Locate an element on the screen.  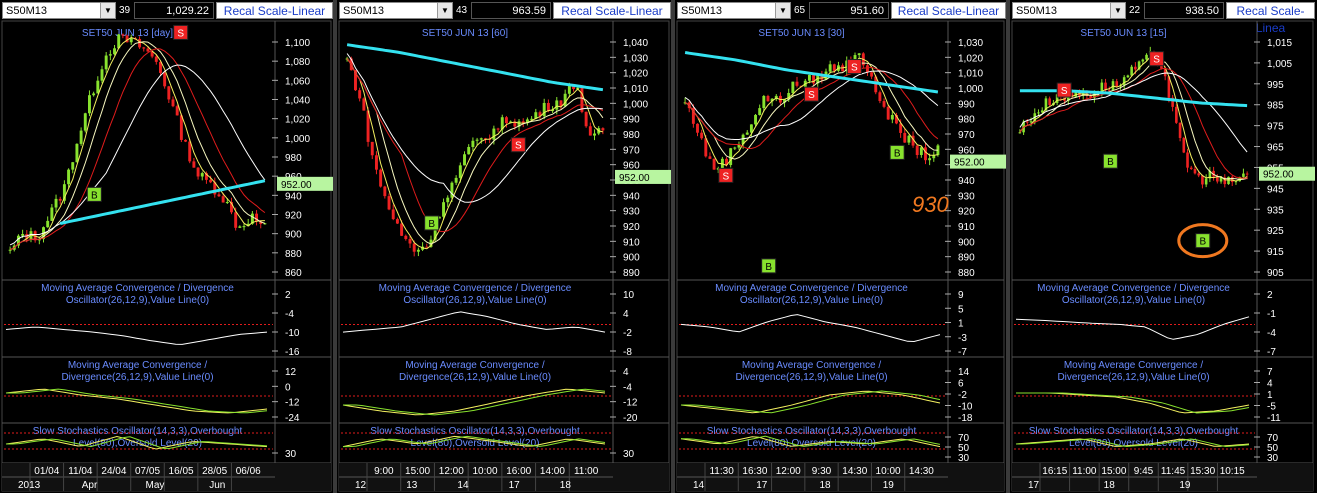
x-axis-period-label: Jun is located at coordinates (217, 485).